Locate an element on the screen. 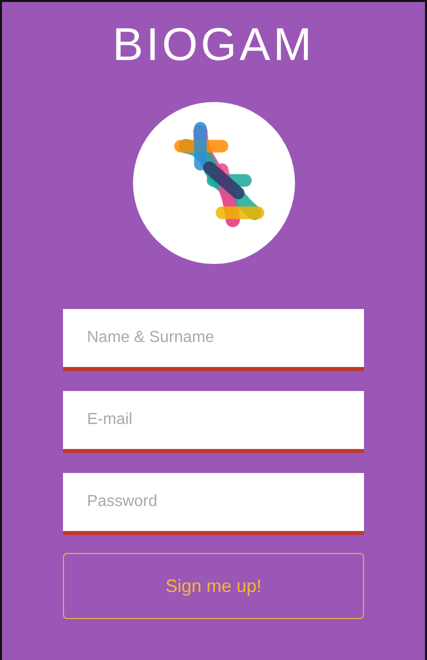 The width and height of the screenshot is (427, 660). input-field: E-mail is located at coordinates (213, 422).